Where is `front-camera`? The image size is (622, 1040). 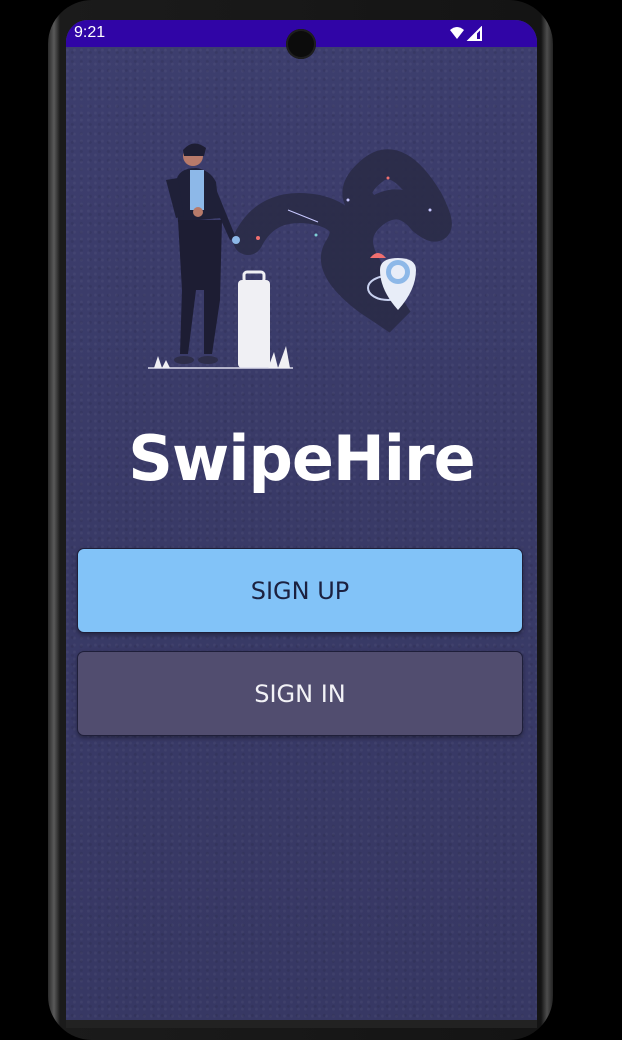 front-camera is located at coordinates (301, 44).